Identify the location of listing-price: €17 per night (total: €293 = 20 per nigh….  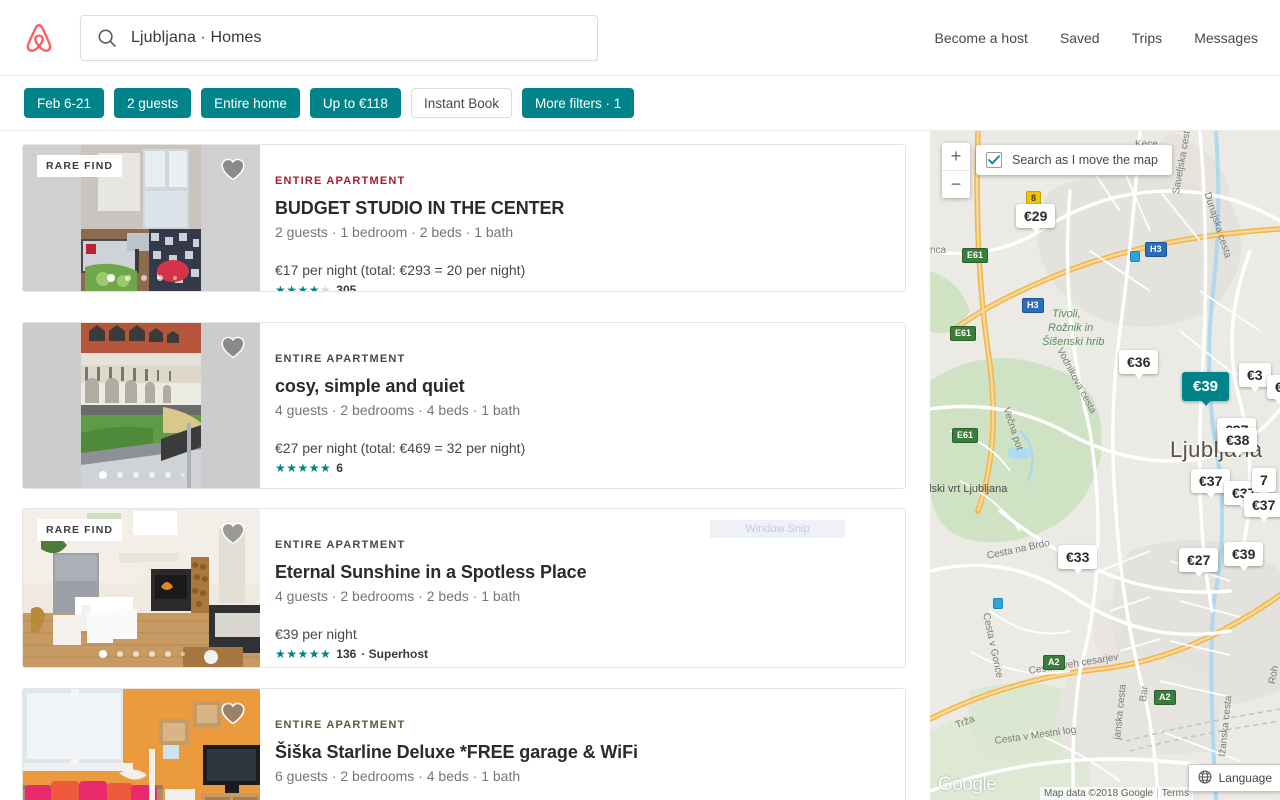
(400, 270).